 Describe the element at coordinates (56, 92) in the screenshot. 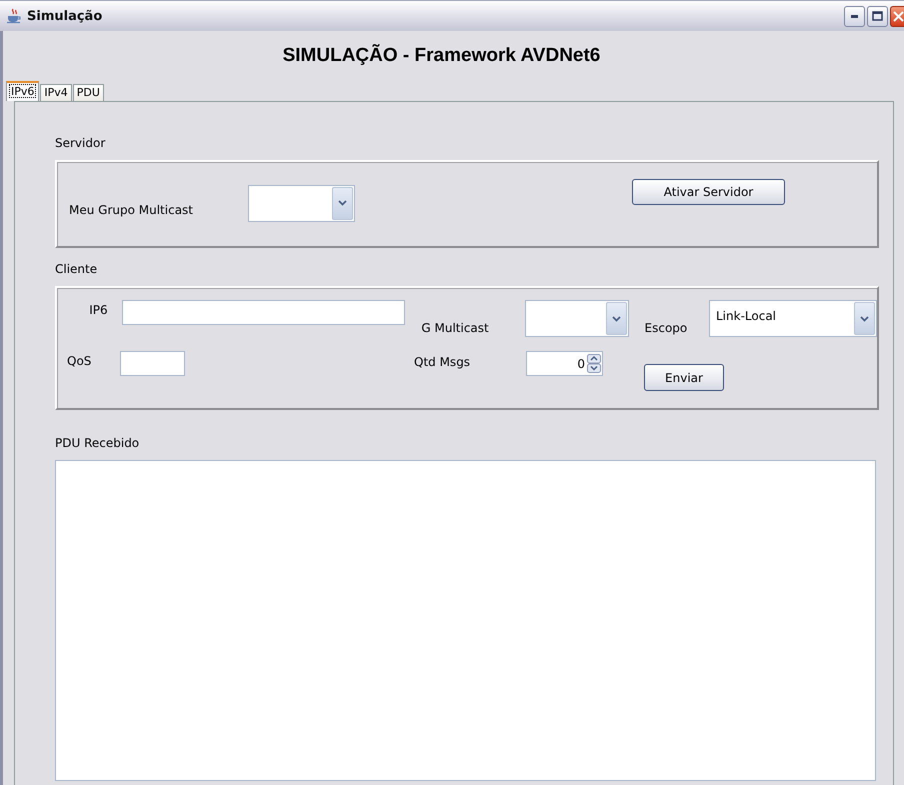

I see `tab: IPv4` at that location.